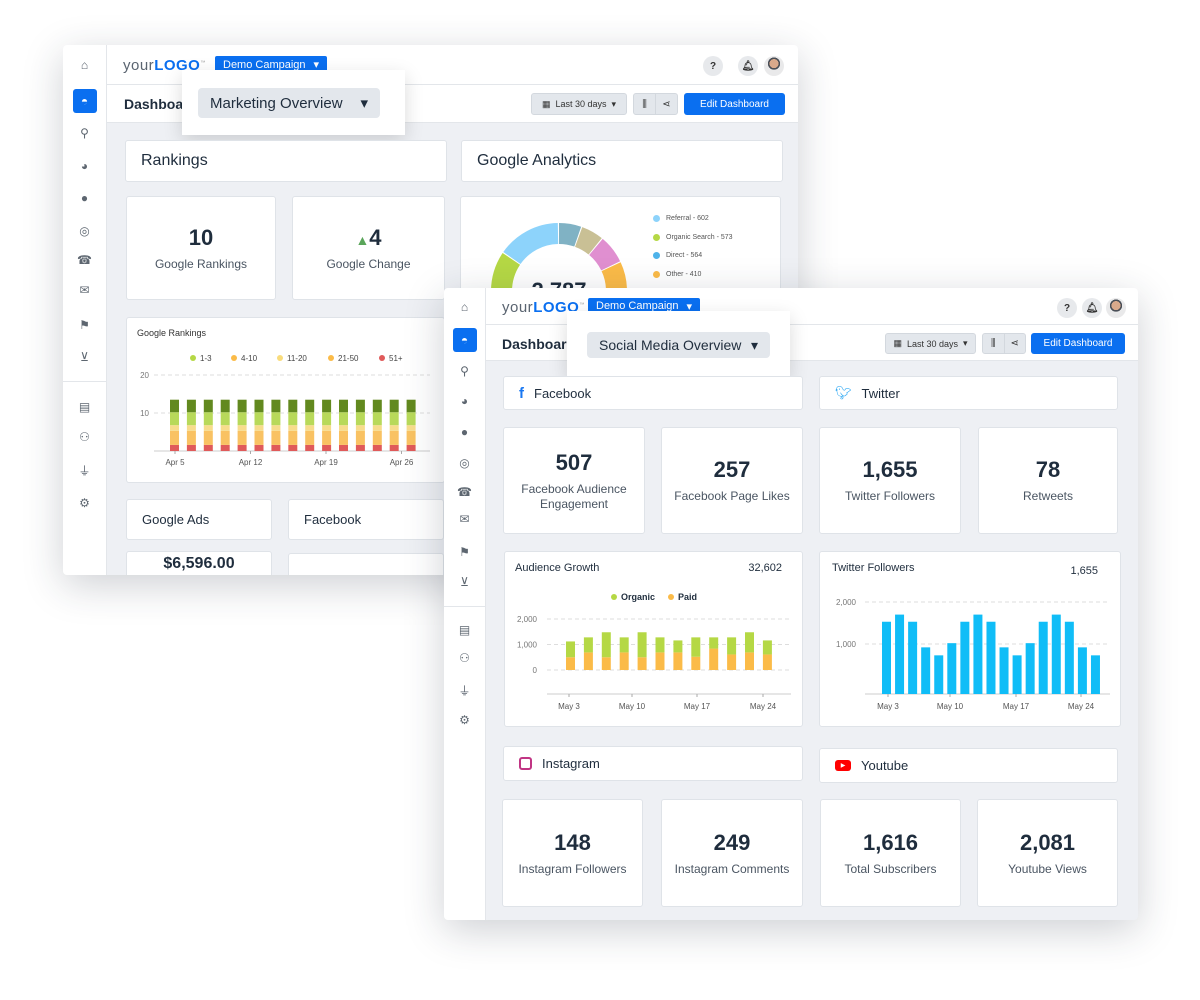 The height and width of the screenshot is (1000, 1200). I want to click on stat-card: 1,655 Twitter Followers, so click(890, 480).